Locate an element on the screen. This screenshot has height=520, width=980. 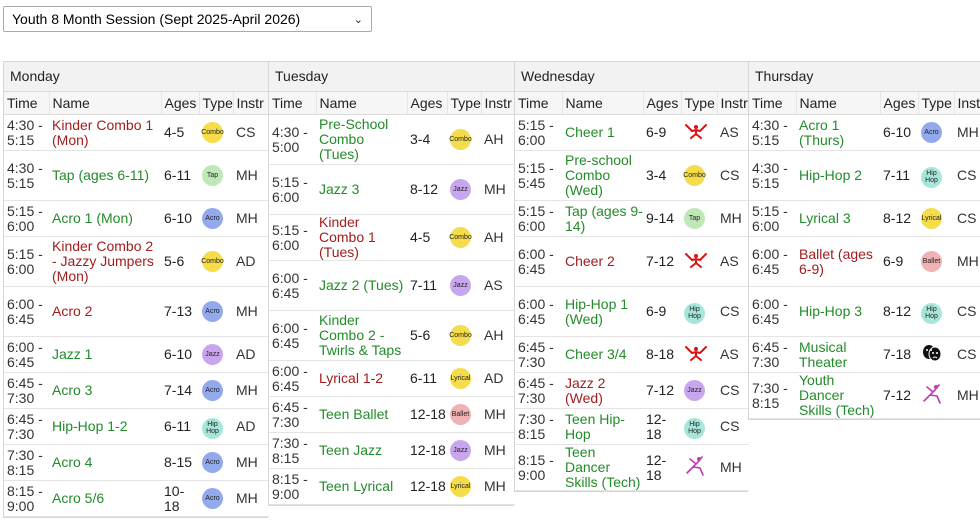
class-name-link: Ballet (ages 6-9) is located at coordinates (836, 261).